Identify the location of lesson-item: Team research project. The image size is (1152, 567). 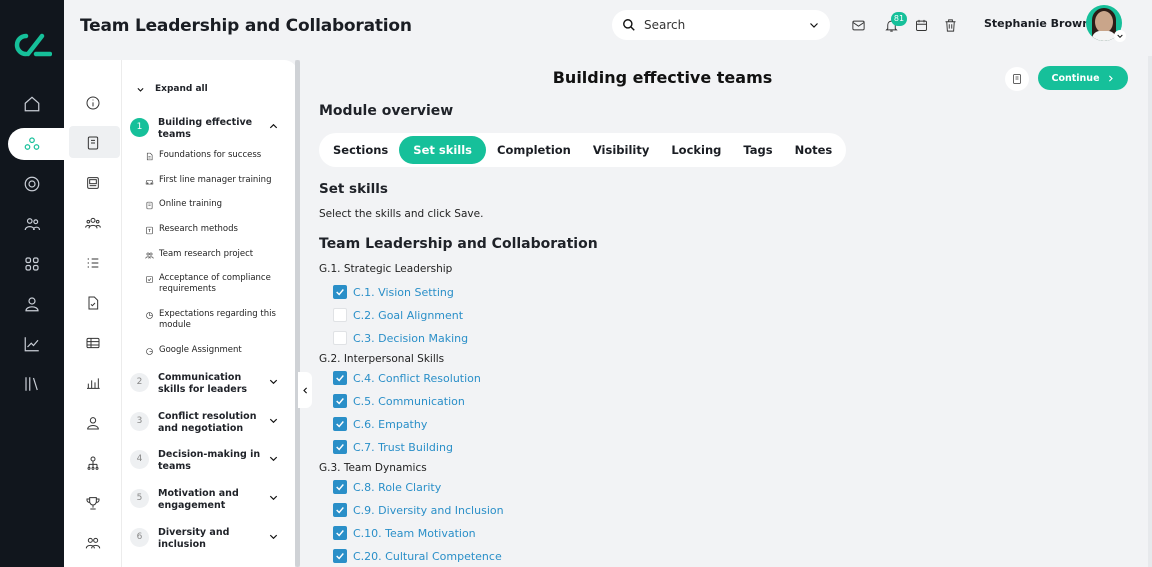
(219, 254).